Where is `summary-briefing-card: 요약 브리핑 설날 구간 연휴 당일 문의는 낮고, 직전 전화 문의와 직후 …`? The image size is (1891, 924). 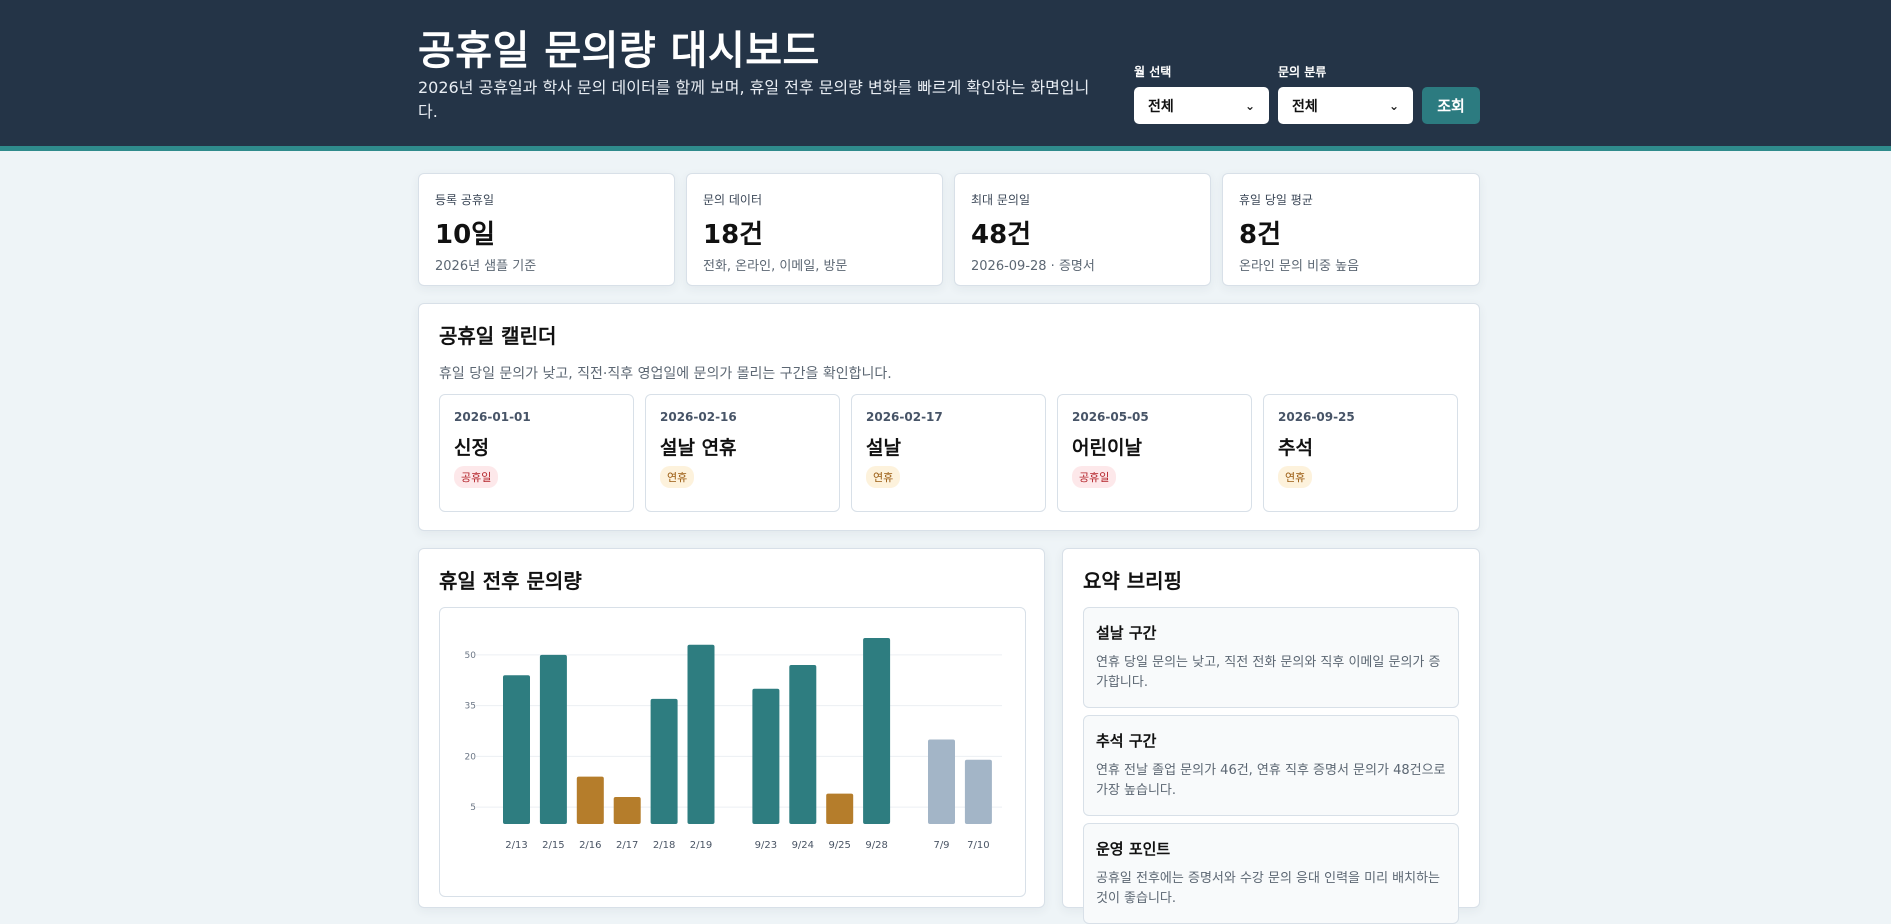
summary-briefing-card: 요약 브리핑 설날 구간 연휴 당일 문의는 낮고, 직전 전화 문의와 직후 … is located at coordinates (1271, 736).